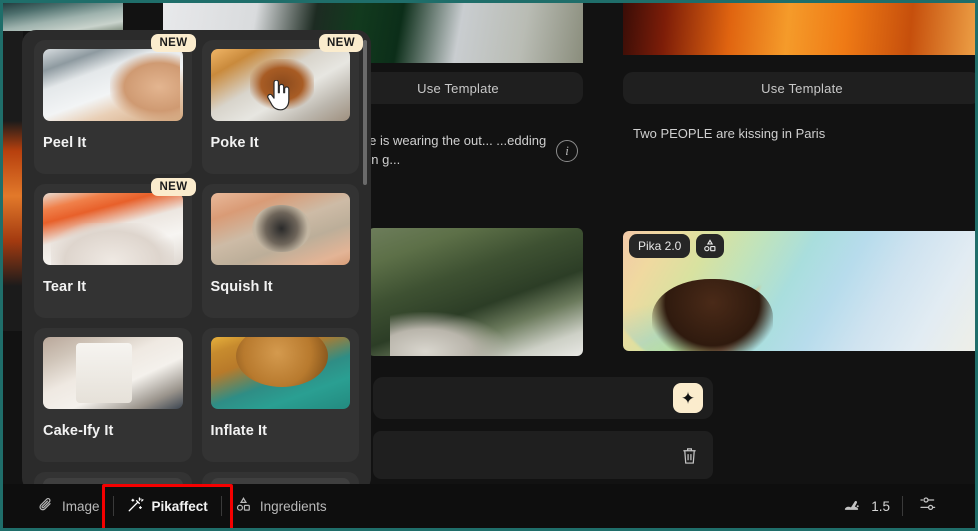  I want to click on ingredients-icon, so click(710, 246).